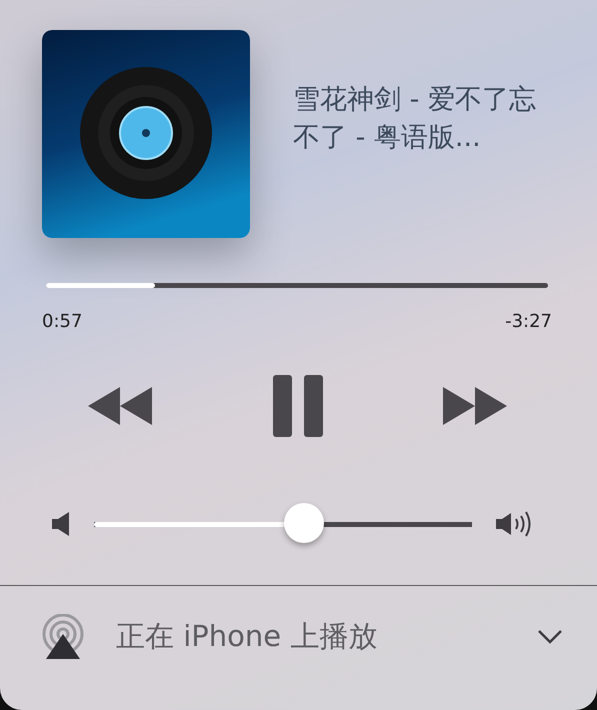 This screenshot has width=597, height=710. What do you see at coordinates (528, 322) in the screenshot?
I see `remaining-time: -3:27` at bounding box center [528, 322].